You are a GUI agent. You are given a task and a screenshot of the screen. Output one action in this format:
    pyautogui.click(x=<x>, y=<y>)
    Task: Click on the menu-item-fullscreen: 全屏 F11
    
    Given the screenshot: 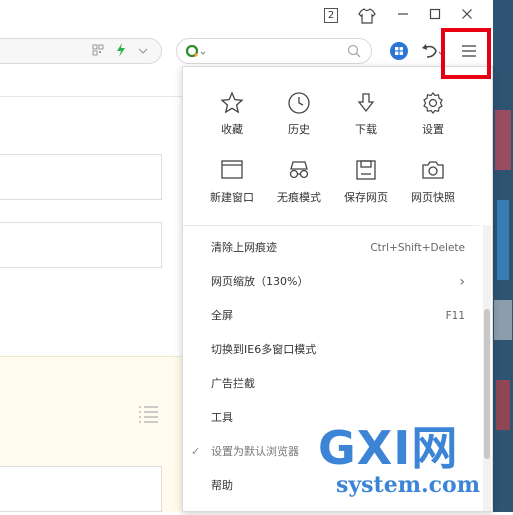 What is the action you would take?
    pyautogui.click(x=331, y=316)
    